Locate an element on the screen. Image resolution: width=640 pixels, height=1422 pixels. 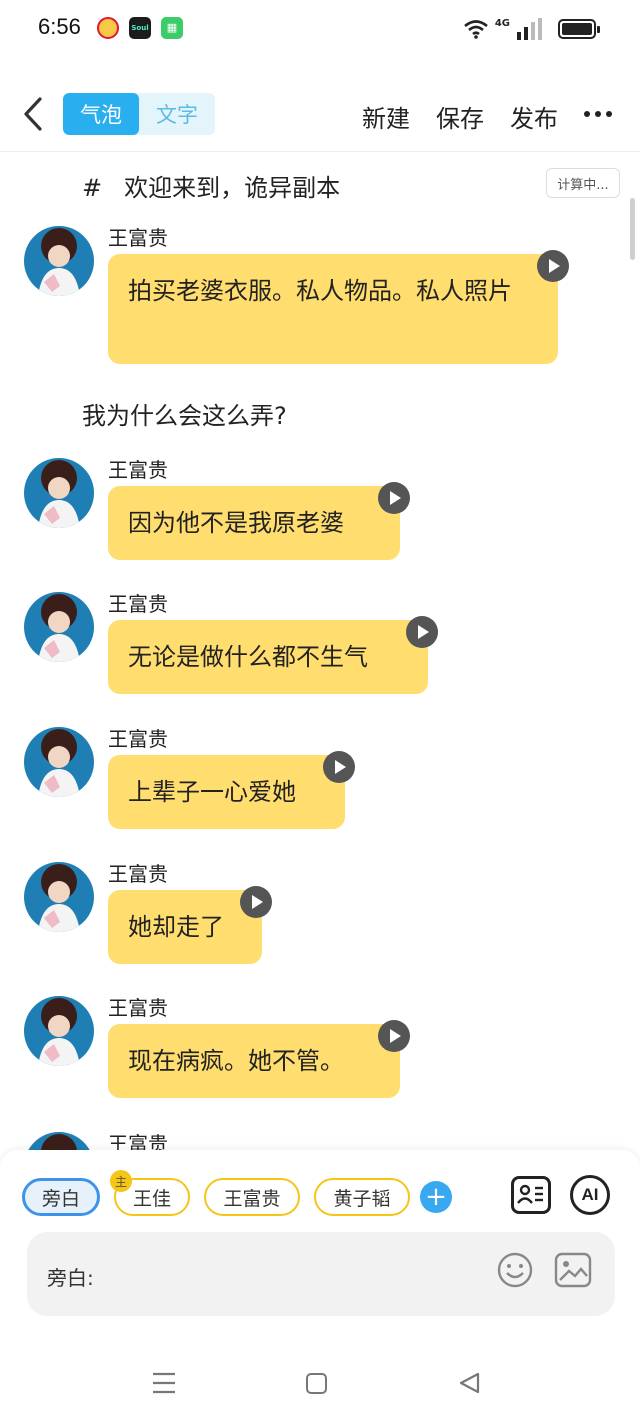
wifi-icon is located at coordinates (476, 29).